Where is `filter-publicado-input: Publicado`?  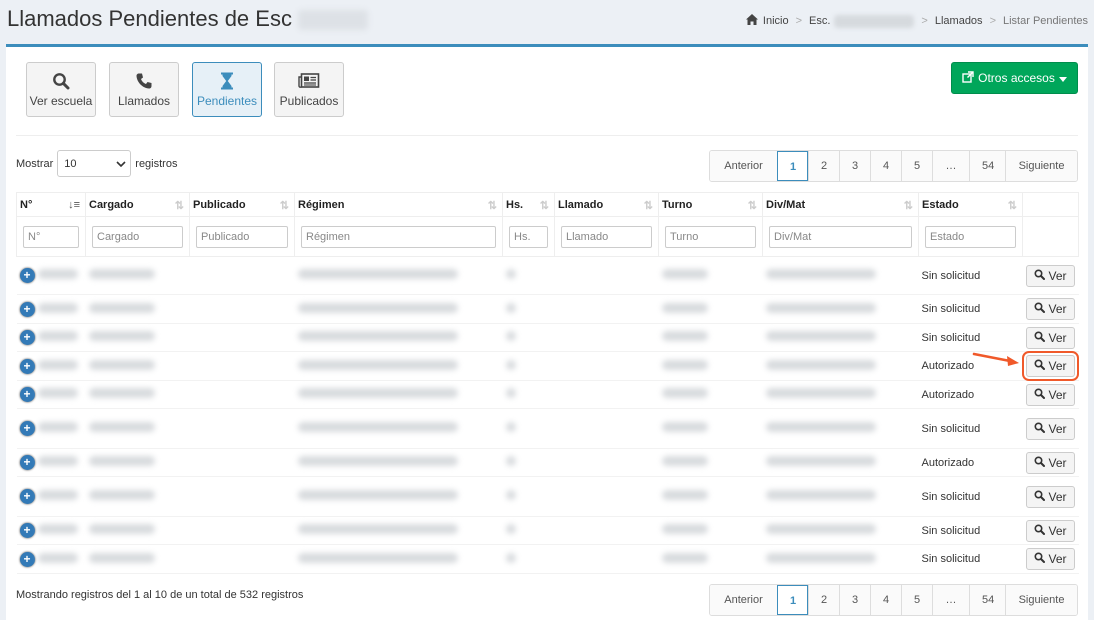
filter-publicado-input: Publicado is located at coordinates (242, 236).